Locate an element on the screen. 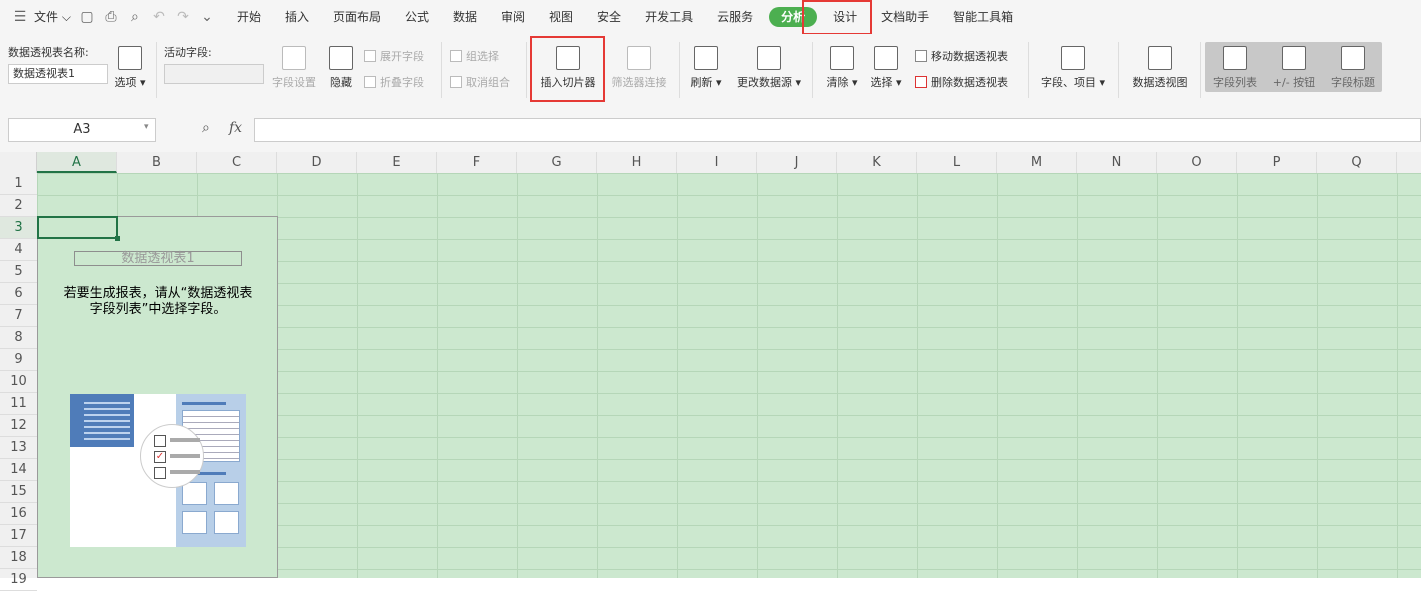 This screenshot has width=1421, height=591. tab-1: 插入 is located at coordinates (297, 17).